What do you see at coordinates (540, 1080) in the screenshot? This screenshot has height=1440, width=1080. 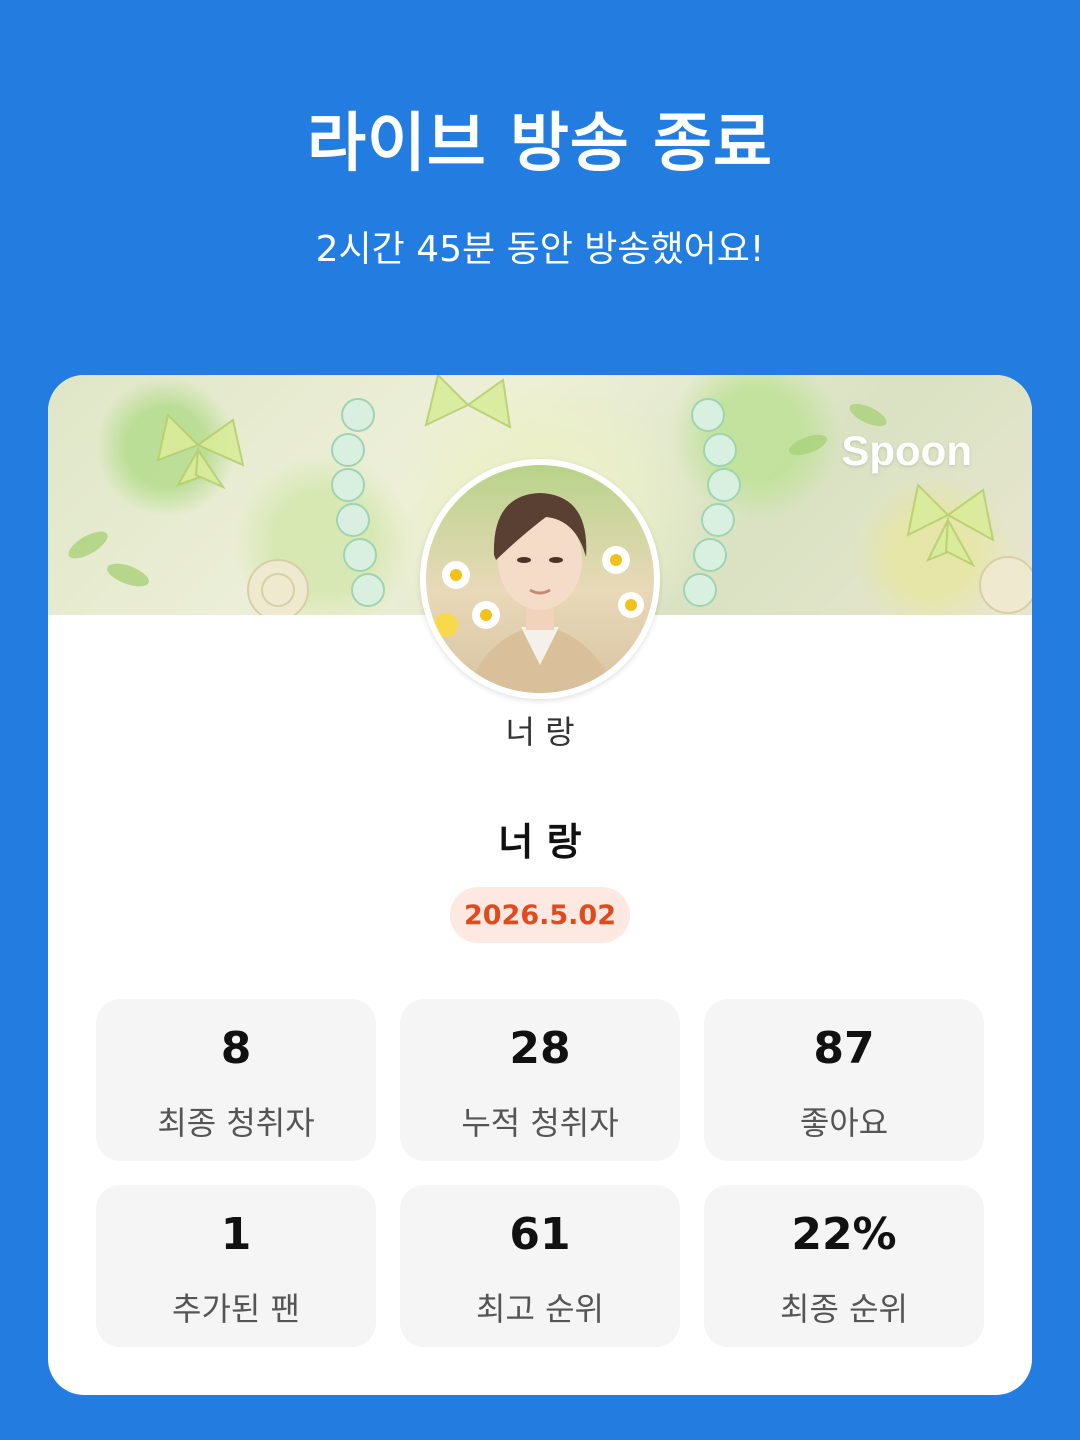 I see `stat-total-listeners: 28 누적 청취자` at bounding box center [540, 1080].